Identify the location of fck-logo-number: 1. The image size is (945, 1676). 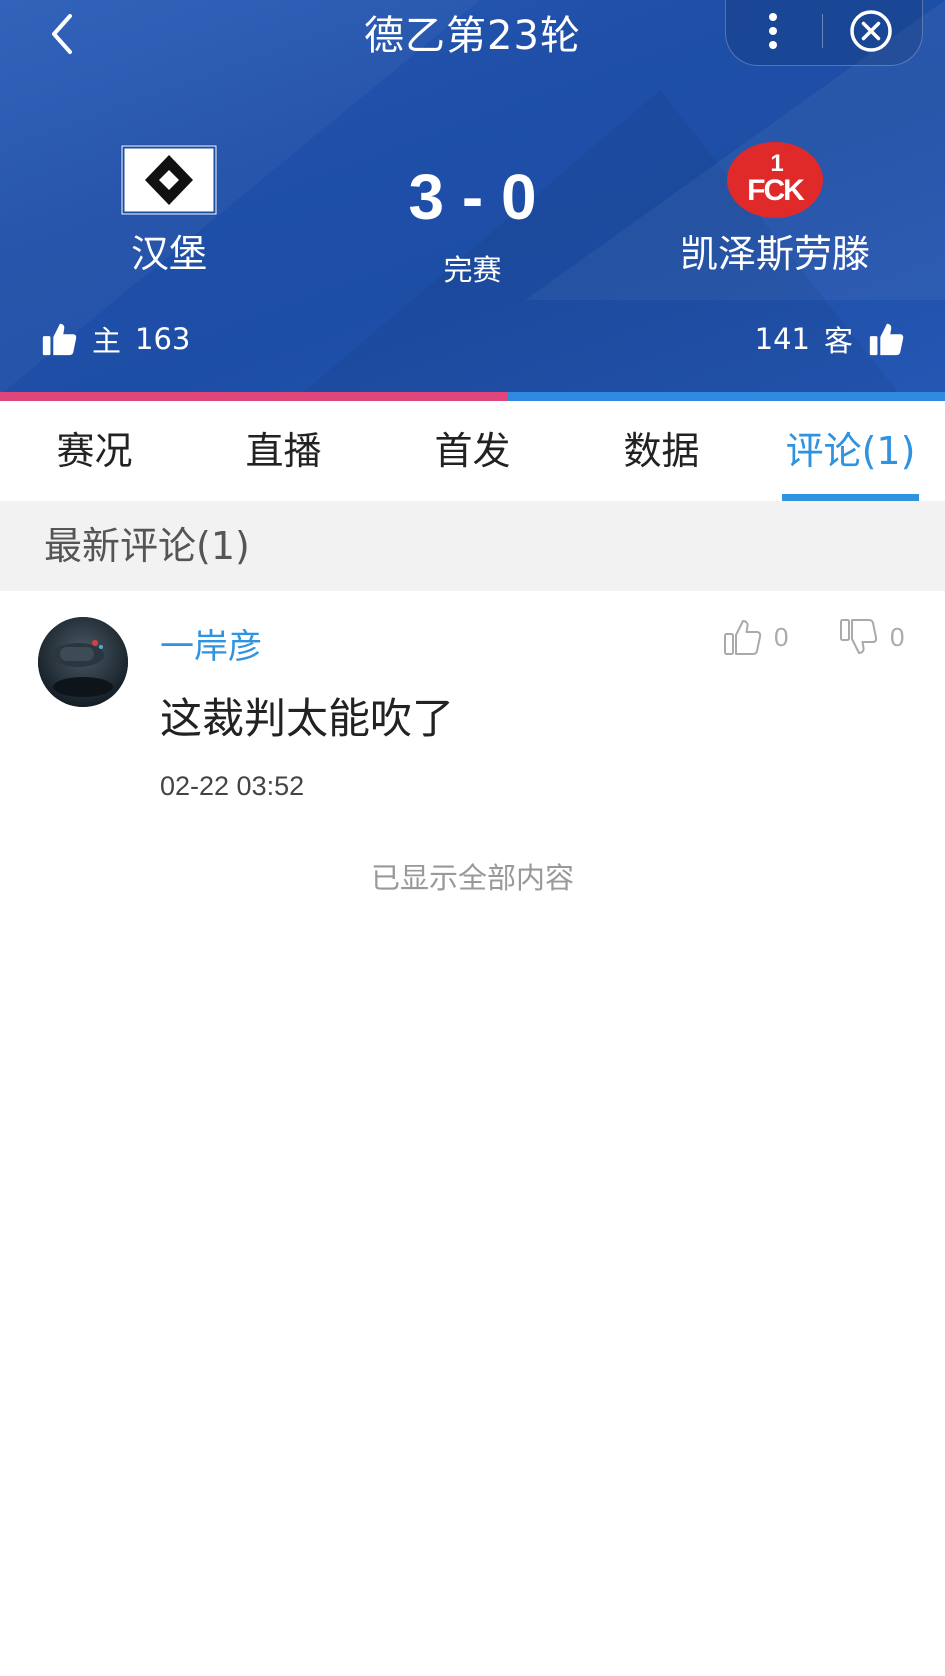
(776, 163).